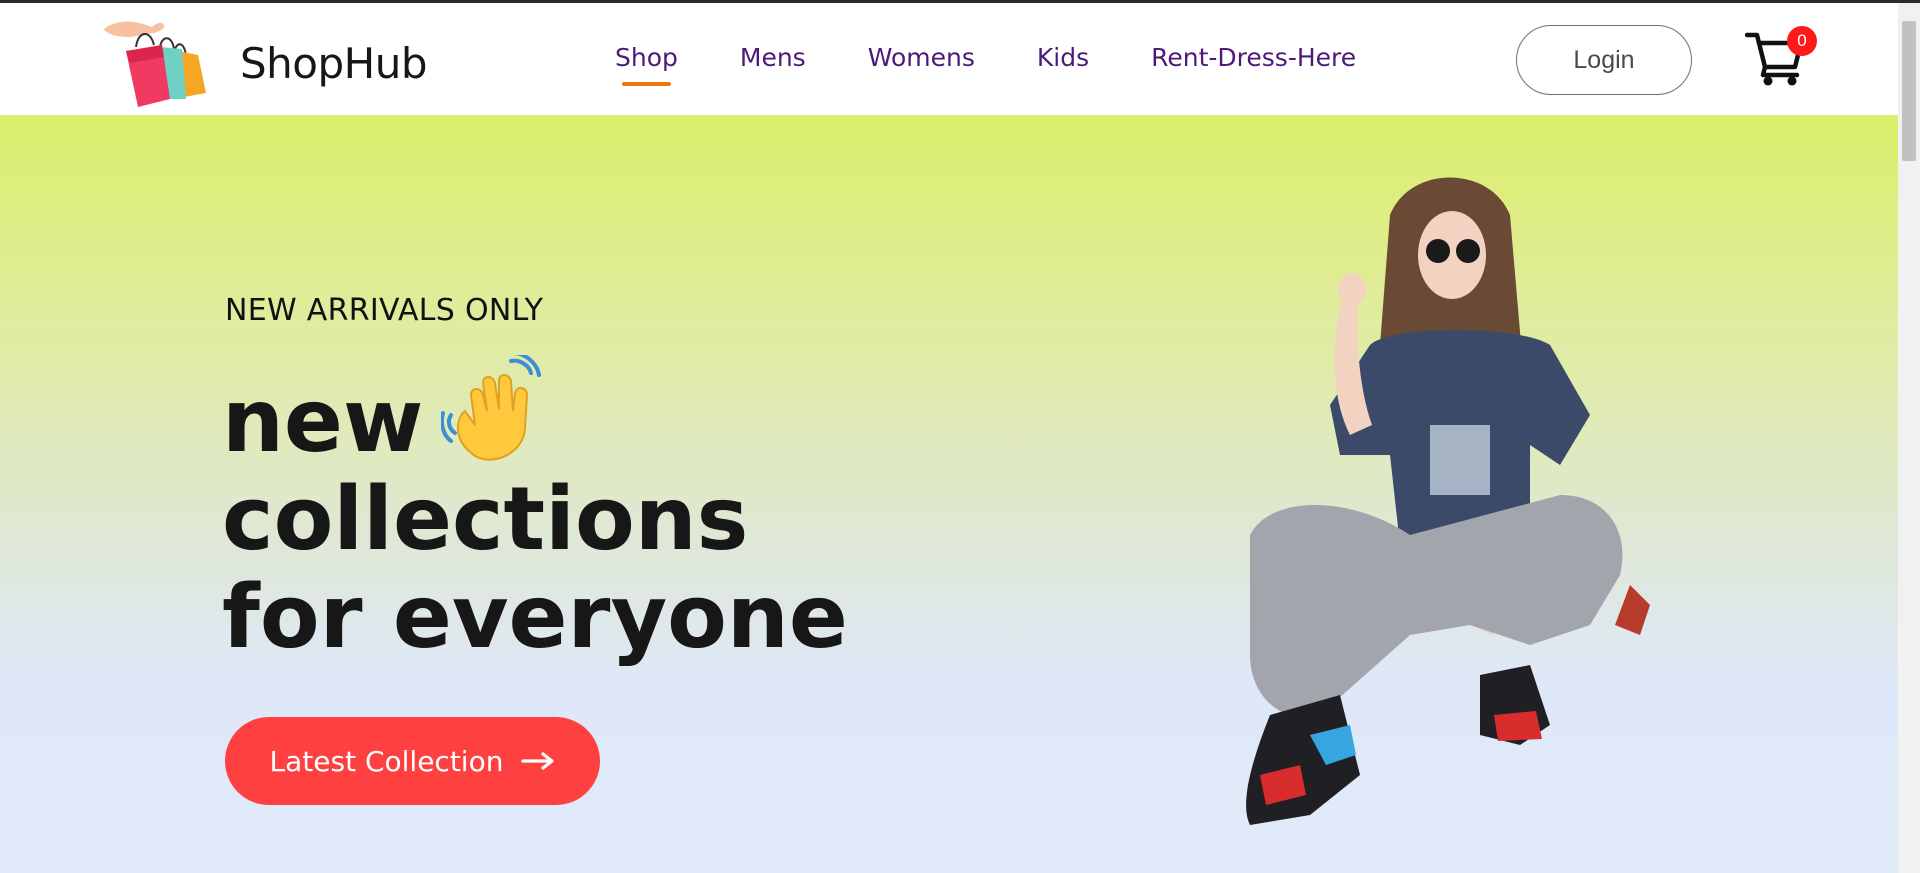  Describe the element at coordinates (1604, 60) in the screenshot. I see `login-button: Login` at that location.